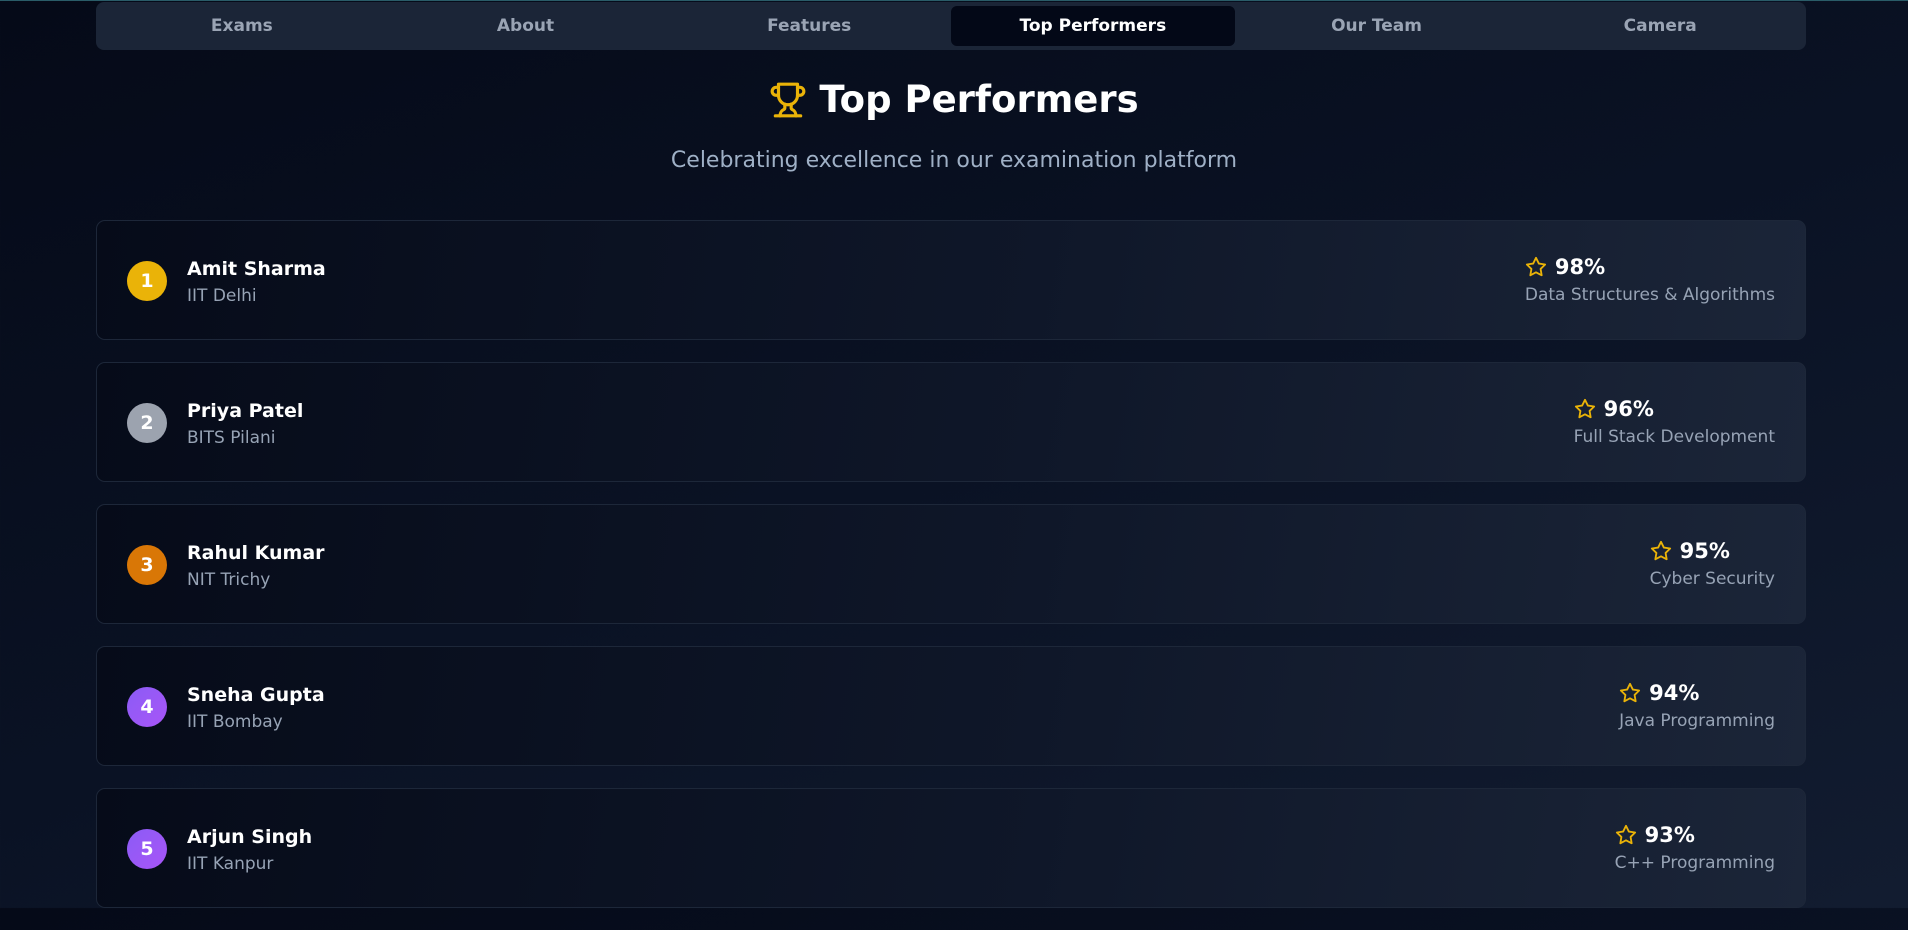 The width and height of the screenshot is (1908, 930). Describe the element at coordinates (1674, 693) in the screenshot. I see `performer-score: 94%` at that location.